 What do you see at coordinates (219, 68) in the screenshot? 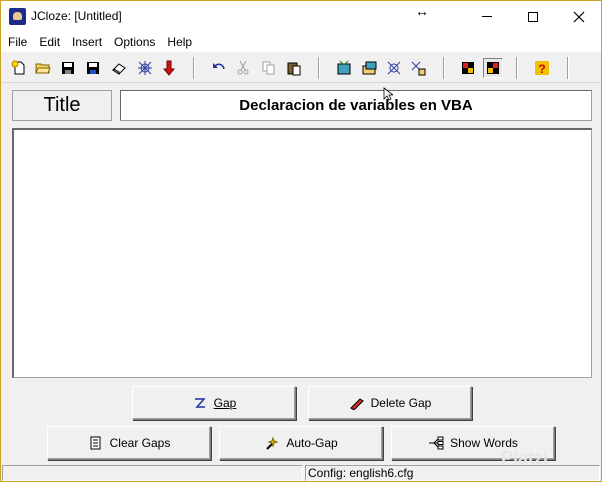
I see `undo-icon` at bounding box center [219, 68].